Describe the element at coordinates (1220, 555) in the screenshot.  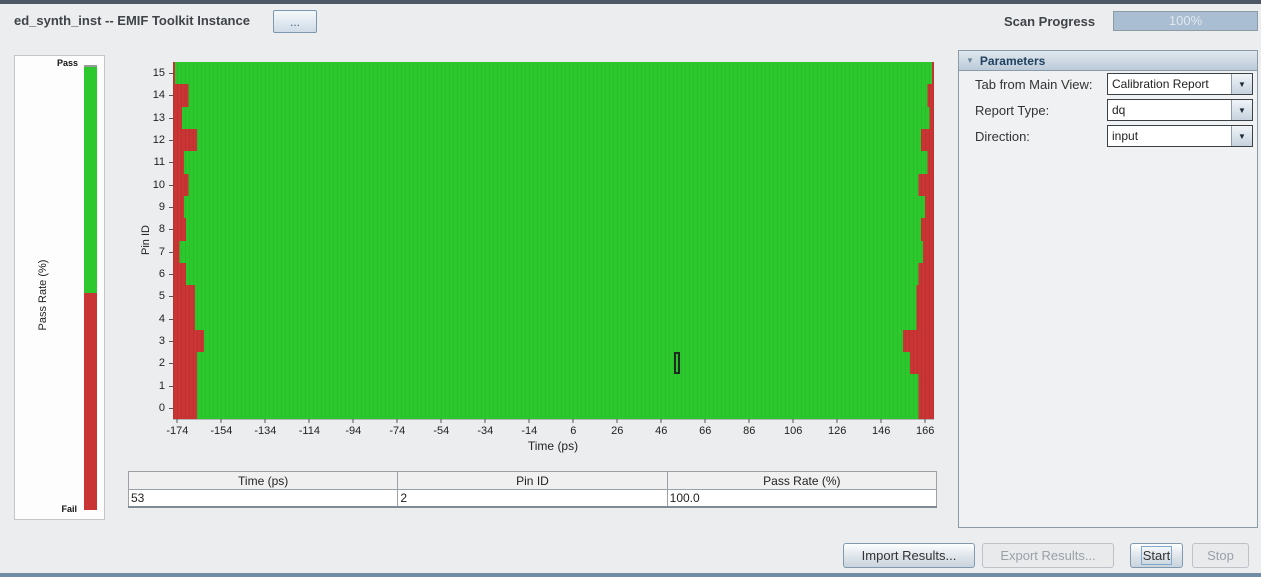
I see `stop-button: Stop` at that location.